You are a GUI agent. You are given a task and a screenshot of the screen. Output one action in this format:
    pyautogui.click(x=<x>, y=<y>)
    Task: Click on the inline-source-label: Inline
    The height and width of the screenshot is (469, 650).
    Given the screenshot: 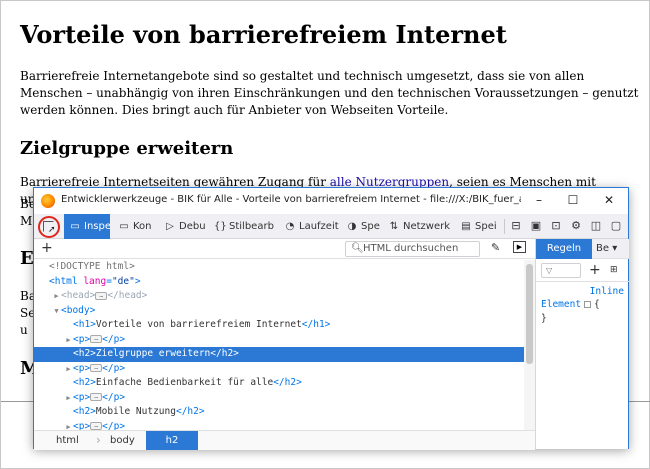 What is the action you would take?
    pyautogui.click(x=607, y=291)
    